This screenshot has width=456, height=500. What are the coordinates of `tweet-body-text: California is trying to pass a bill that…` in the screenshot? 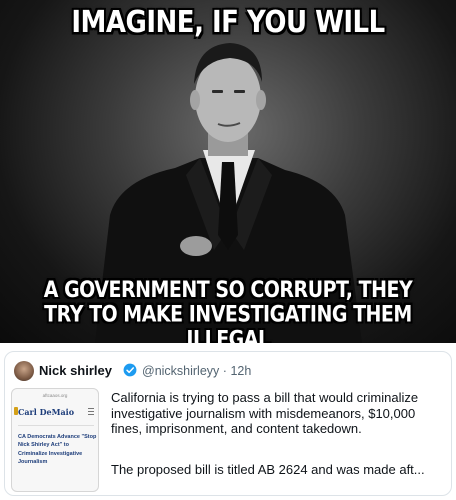 It's located at (265, 413).